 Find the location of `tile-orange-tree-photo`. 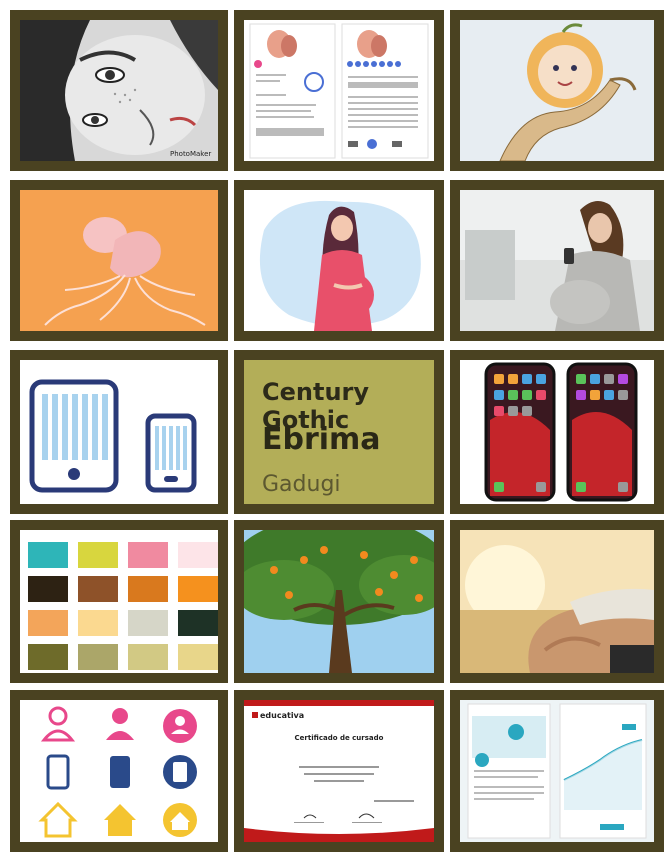

tile-orange-tree-photo is located at coordinates (339, 601).